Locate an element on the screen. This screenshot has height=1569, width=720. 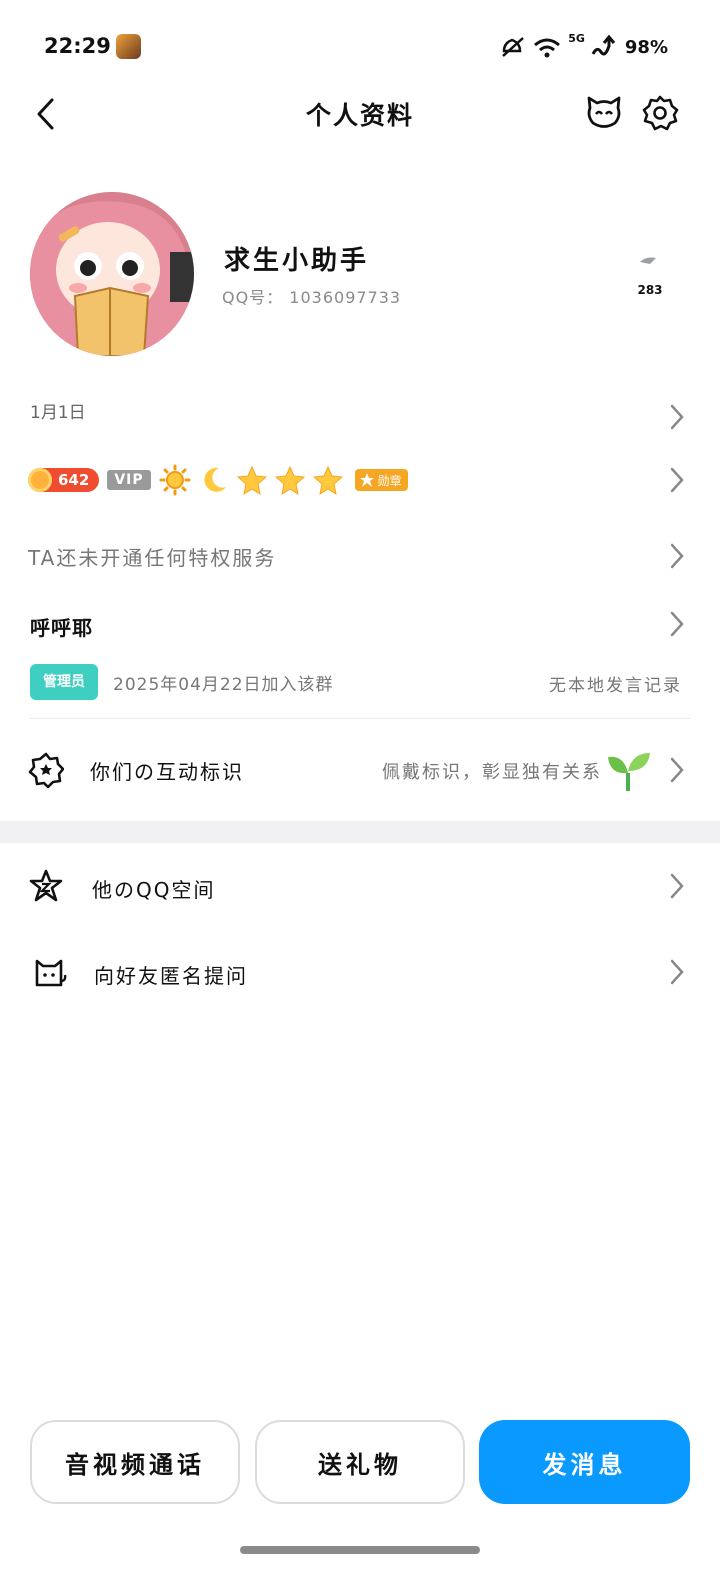
qq-label: QQ号： is located at coordinates (253, 297).